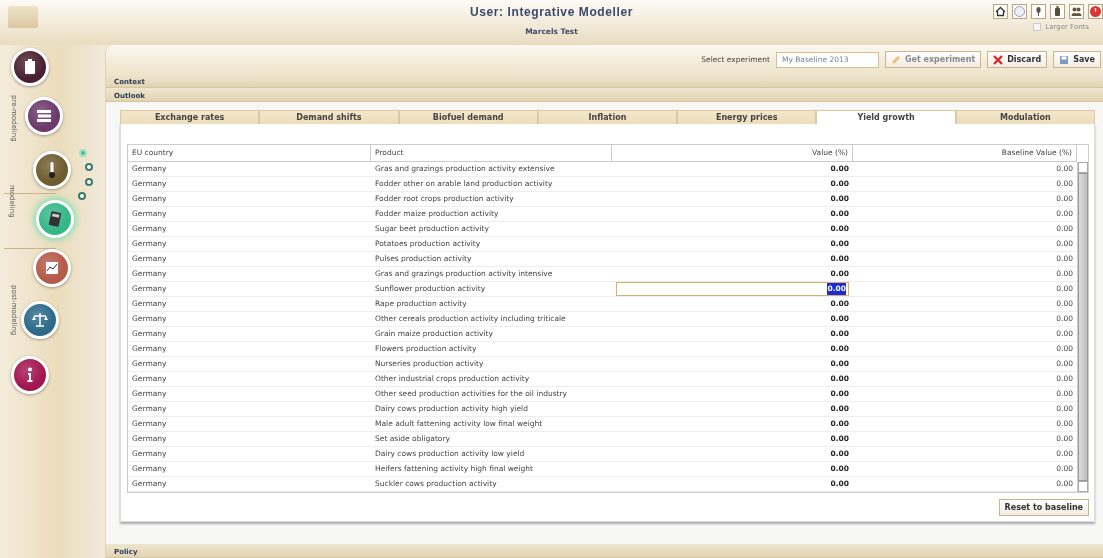  What do you see at coordinates (1082, 327) in the screenshot?
I see `scrollbar` at bounding box center [1082, 327].